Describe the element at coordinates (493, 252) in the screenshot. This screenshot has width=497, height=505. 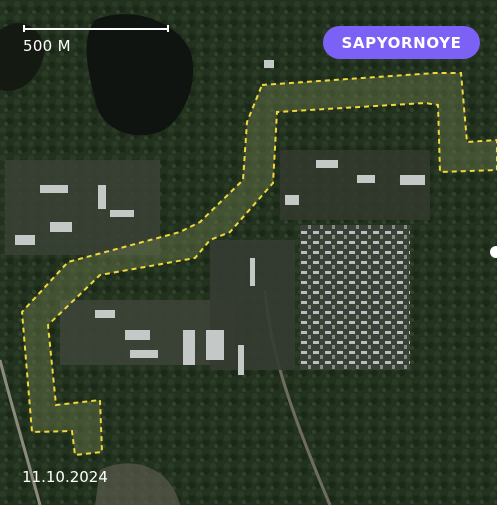
I see `edge-marker-icon` at that location.